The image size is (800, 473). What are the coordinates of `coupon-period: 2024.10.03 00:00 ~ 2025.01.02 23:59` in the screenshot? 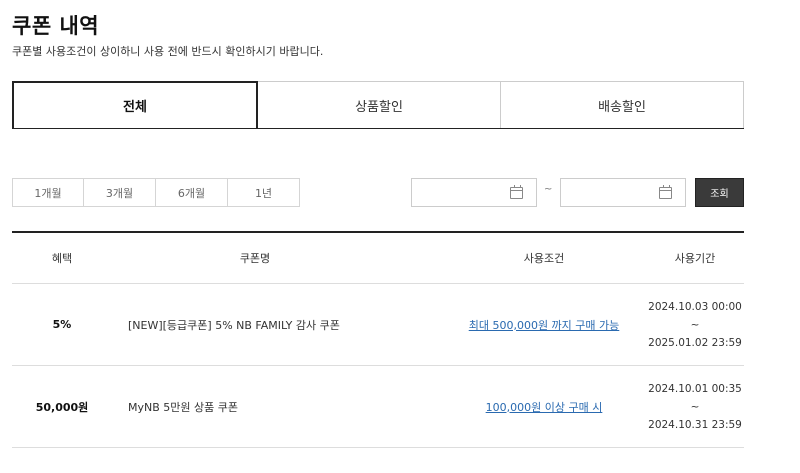 It's located at (695, 325).